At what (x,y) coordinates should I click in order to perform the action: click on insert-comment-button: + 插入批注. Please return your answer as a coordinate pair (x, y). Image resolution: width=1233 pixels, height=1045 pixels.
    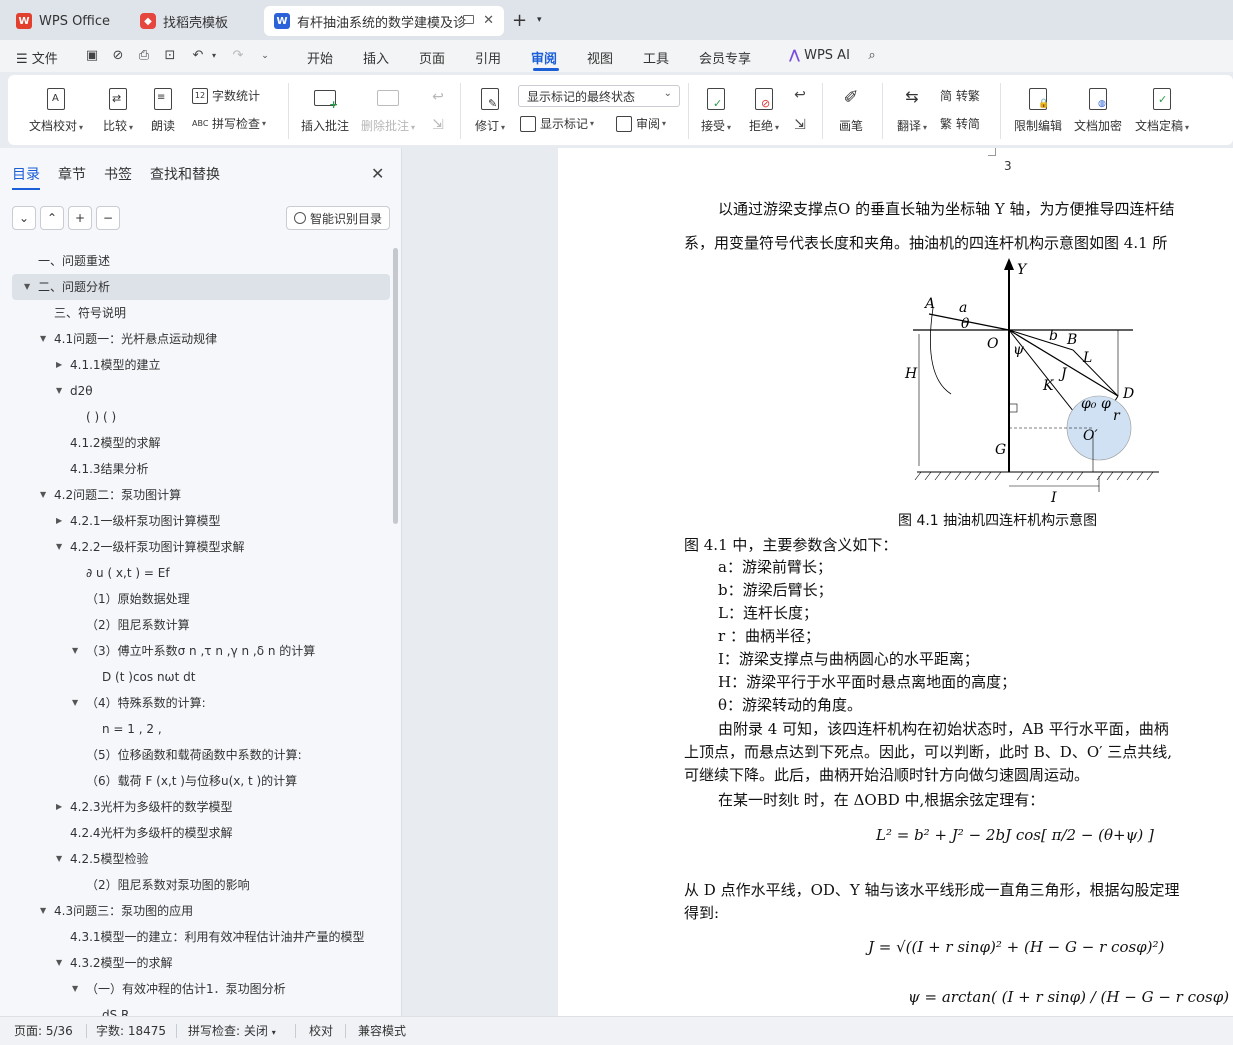
    Looking at the image, I should click on (325, 104).